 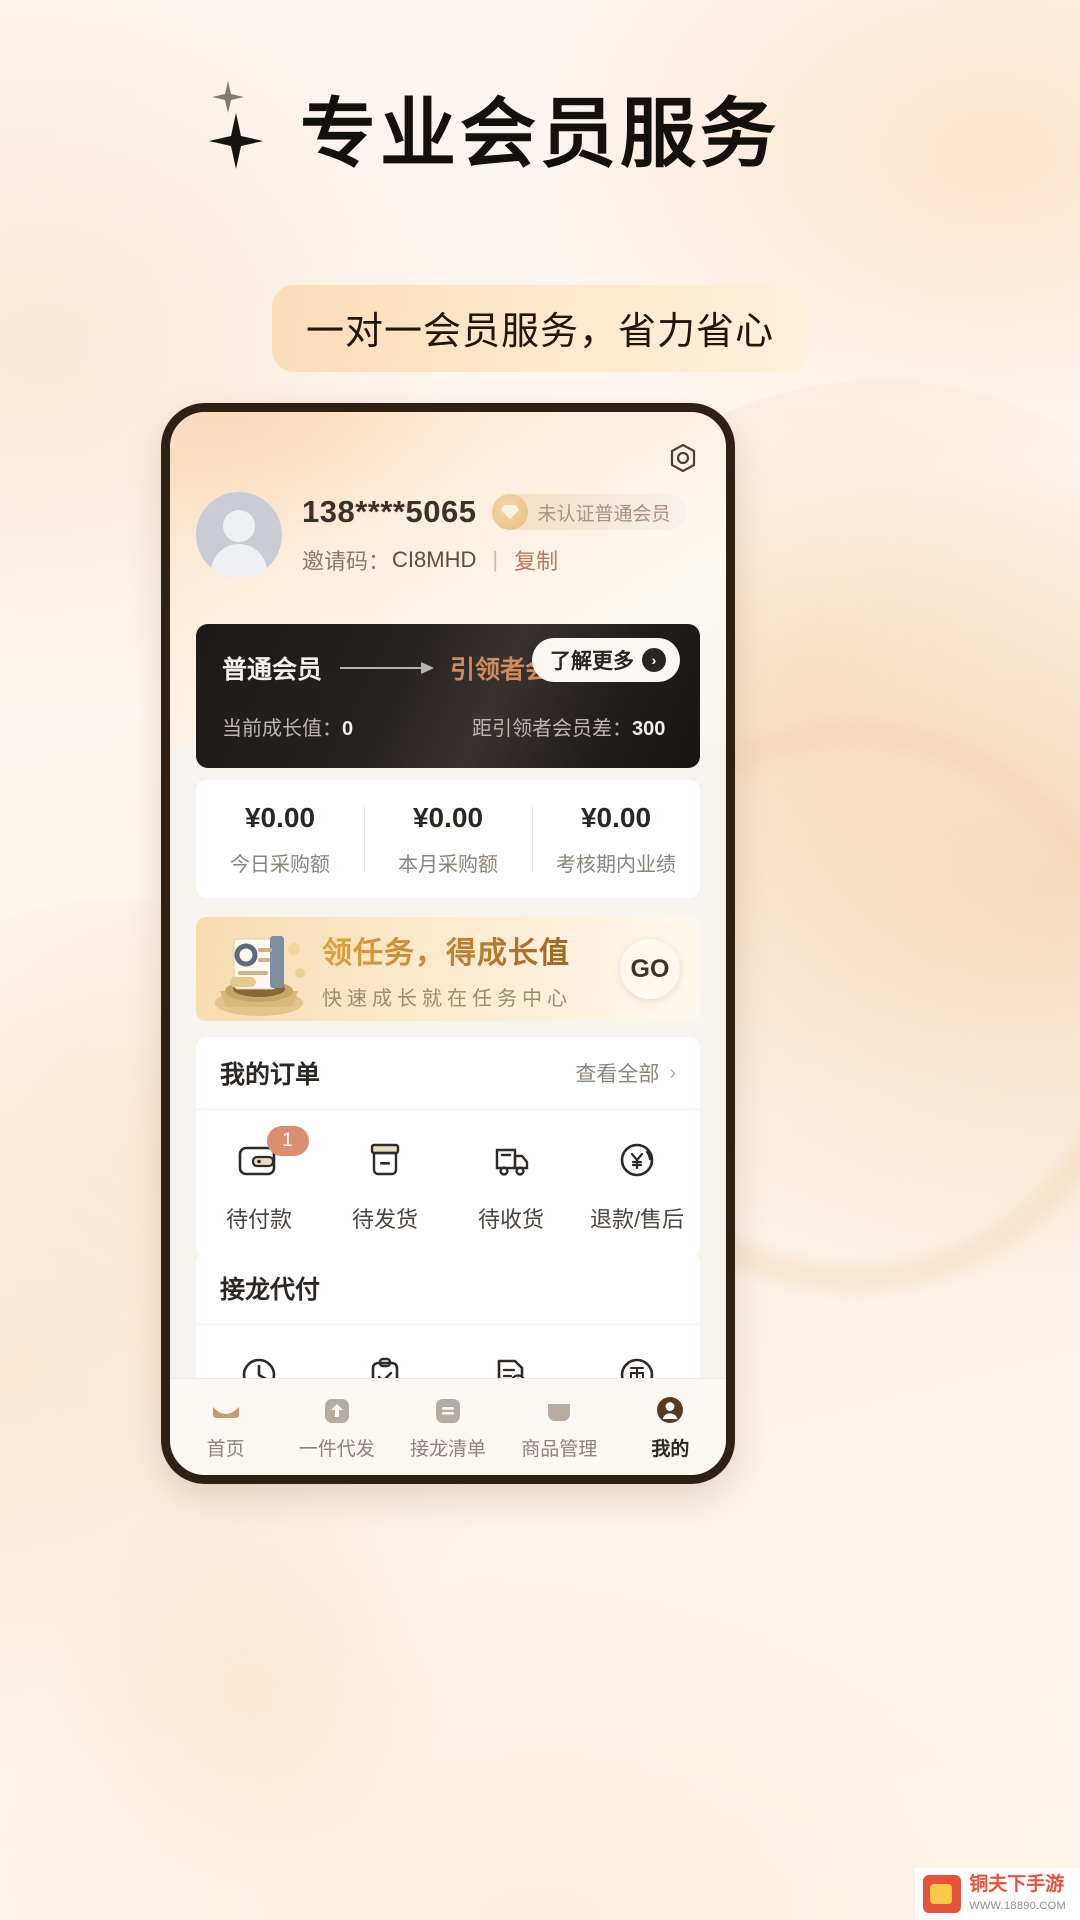 What do you see at coordinates (385, 1160) in the screenshot?
I see `package-icon` at bounding box center [385, 1160].